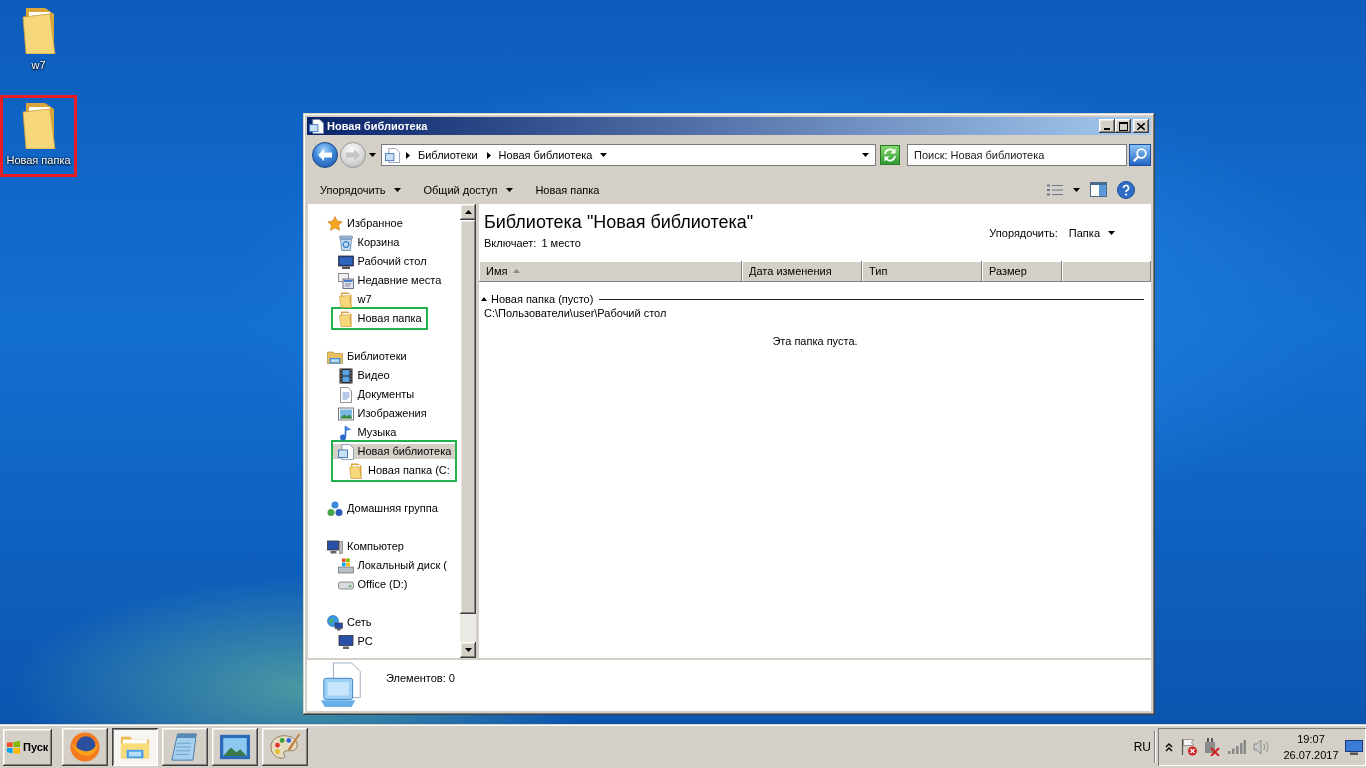  What do you see at coordinates (353, 155) in the screenshot?
I see `arrow-right-icon` at bounding box center [353, 155].